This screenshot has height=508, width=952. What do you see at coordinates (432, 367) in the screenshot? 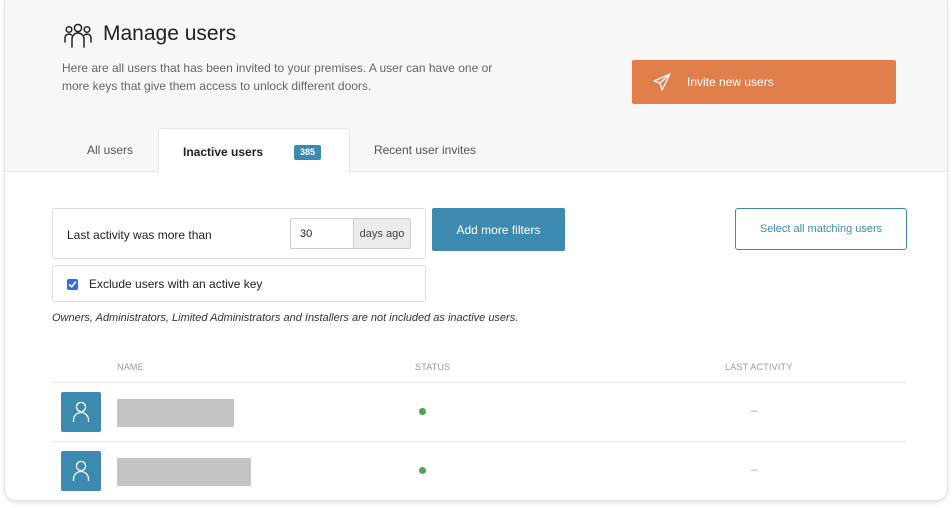
I see `column-header-status: STATUS` at bounding box center [432, 367].